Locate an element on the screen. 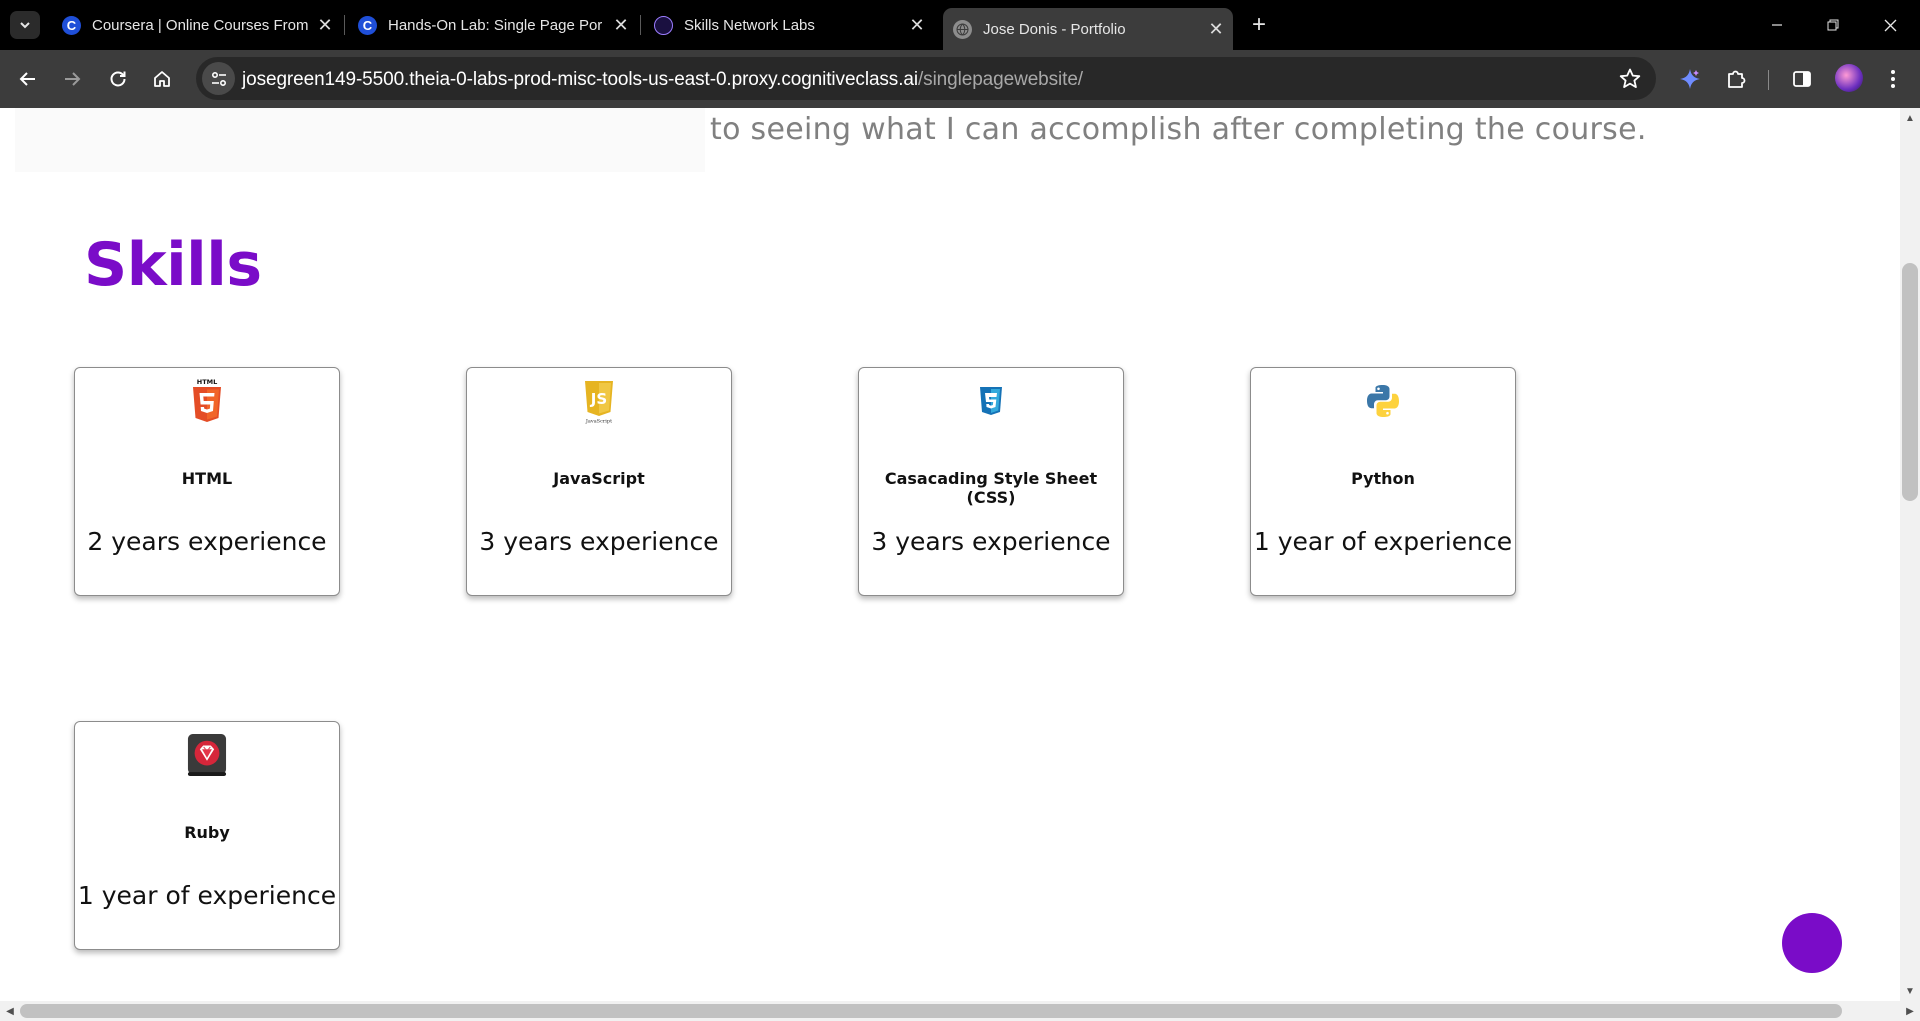  vertical-scroll-thumb is located at coordinates (1910, 382).